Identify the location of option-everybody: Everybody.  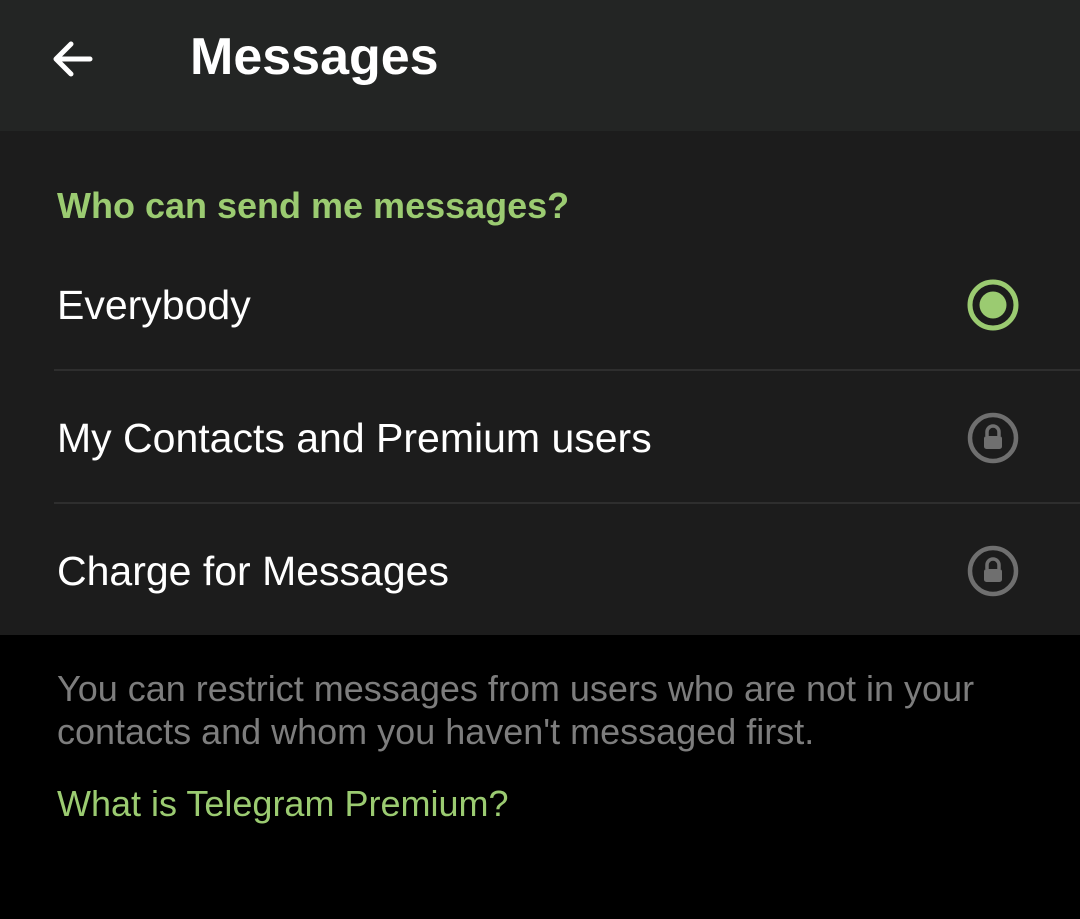
(540, 304).